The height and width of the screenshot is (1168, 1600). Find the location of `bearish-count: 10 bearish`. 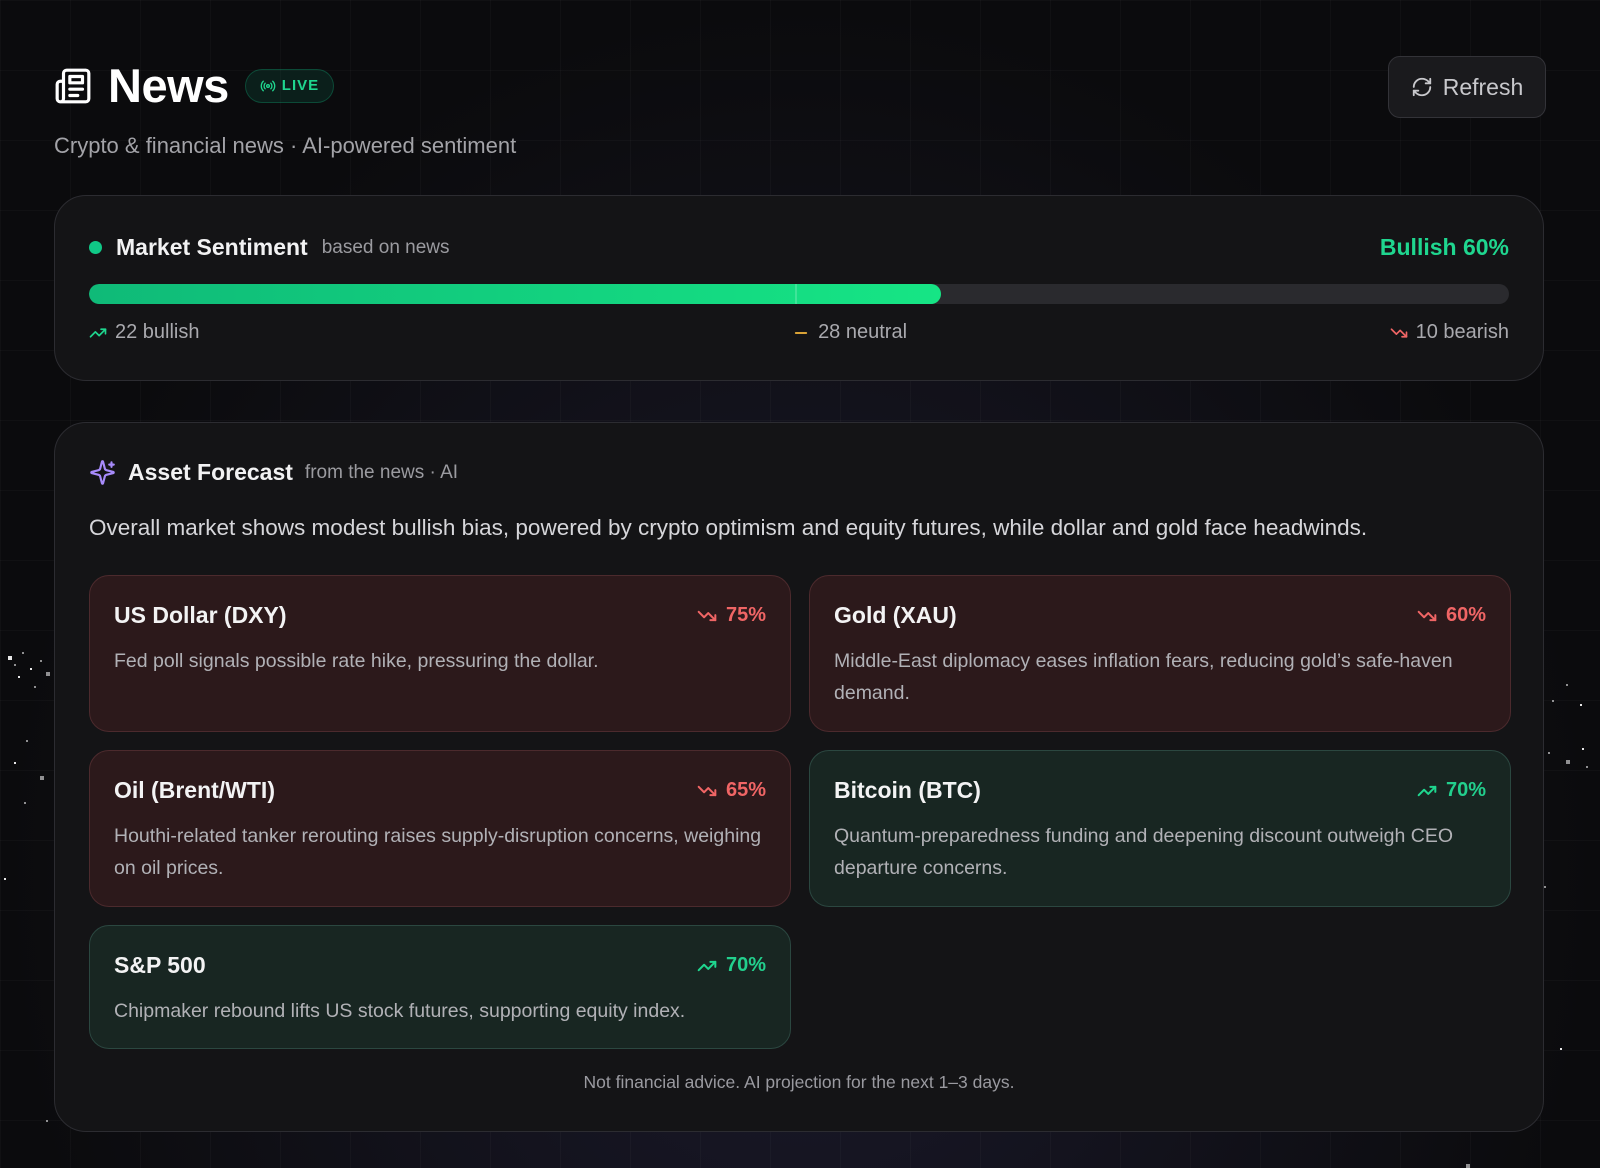

bearish-count: 10 bearish is located at coordinates (1449, 332).